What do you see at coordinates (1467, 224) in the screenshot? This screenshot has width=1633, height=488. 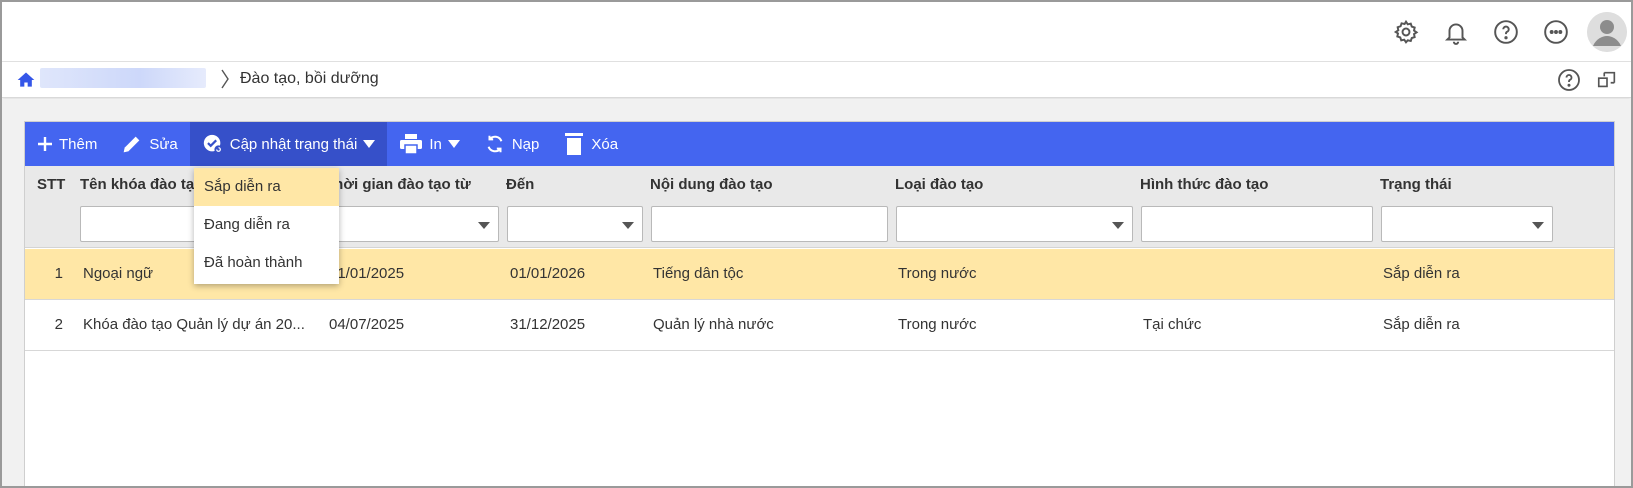 I see `filter-status-select` at bounding box center [1467, 224].